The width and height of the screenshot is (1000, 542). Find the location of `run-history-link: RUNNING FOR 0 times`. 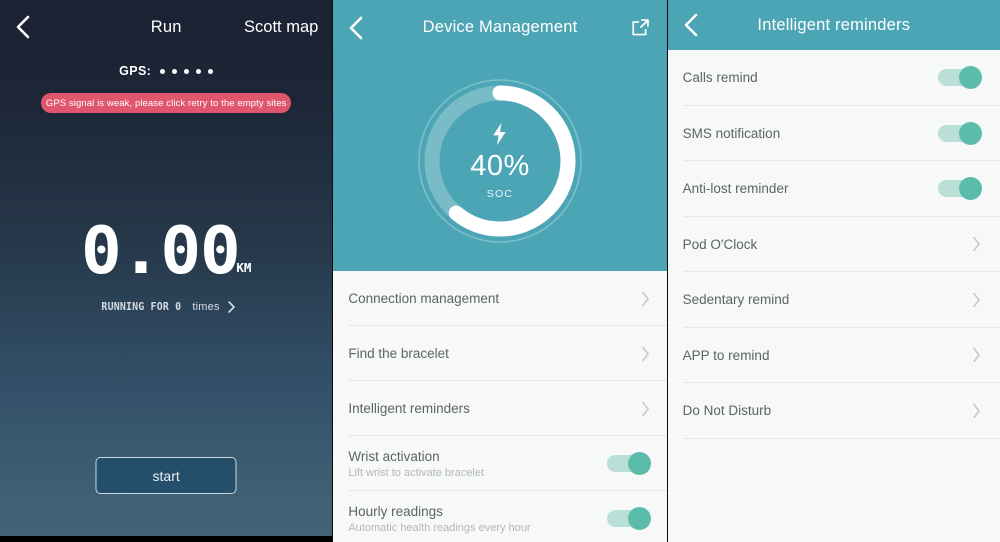

run-history-link: RUNNING FOR 0 times is located at coordinates (166, 307).